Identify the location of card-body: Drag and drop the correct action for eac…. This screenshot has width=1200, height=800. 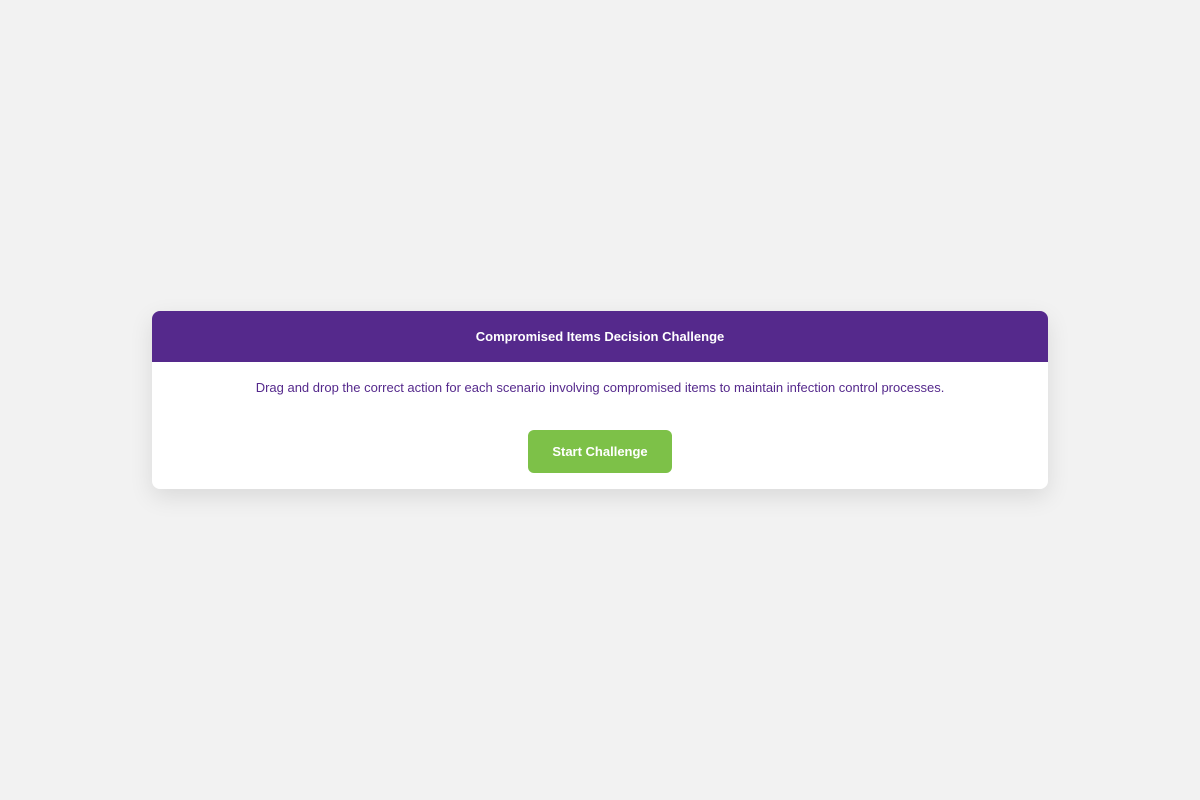
(600, 425).